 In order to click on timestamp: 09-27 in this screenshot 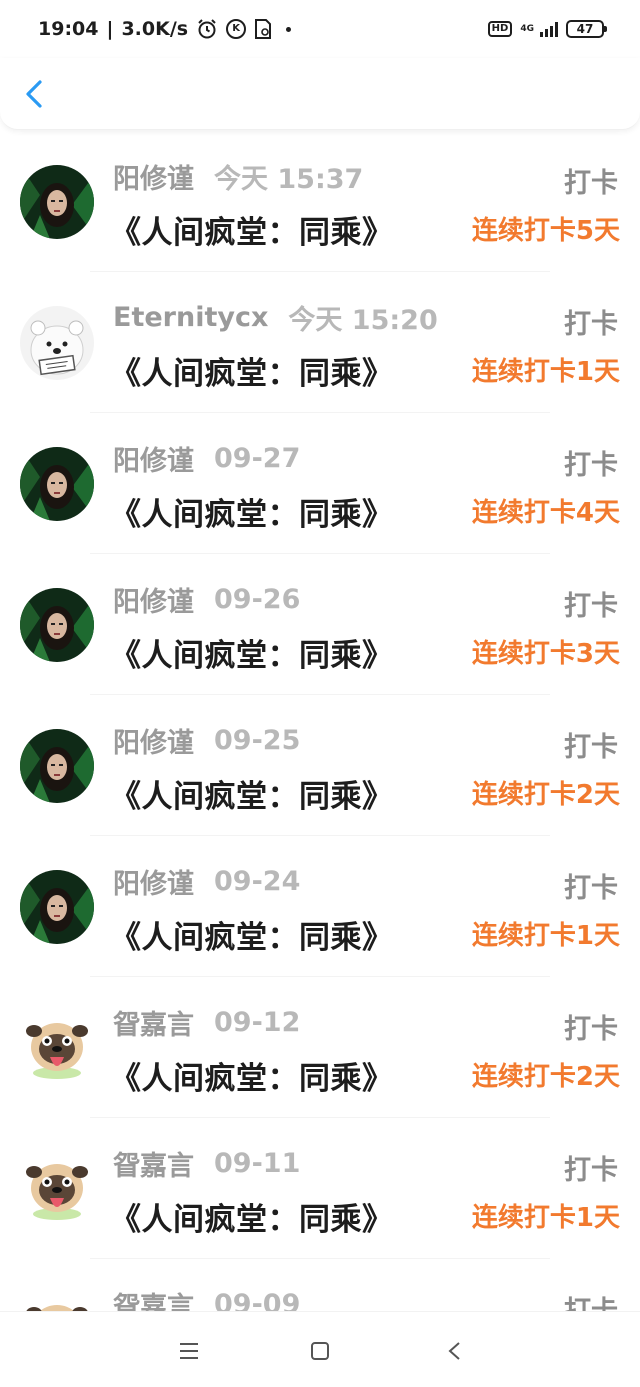, I will do `click(257, 458)`.